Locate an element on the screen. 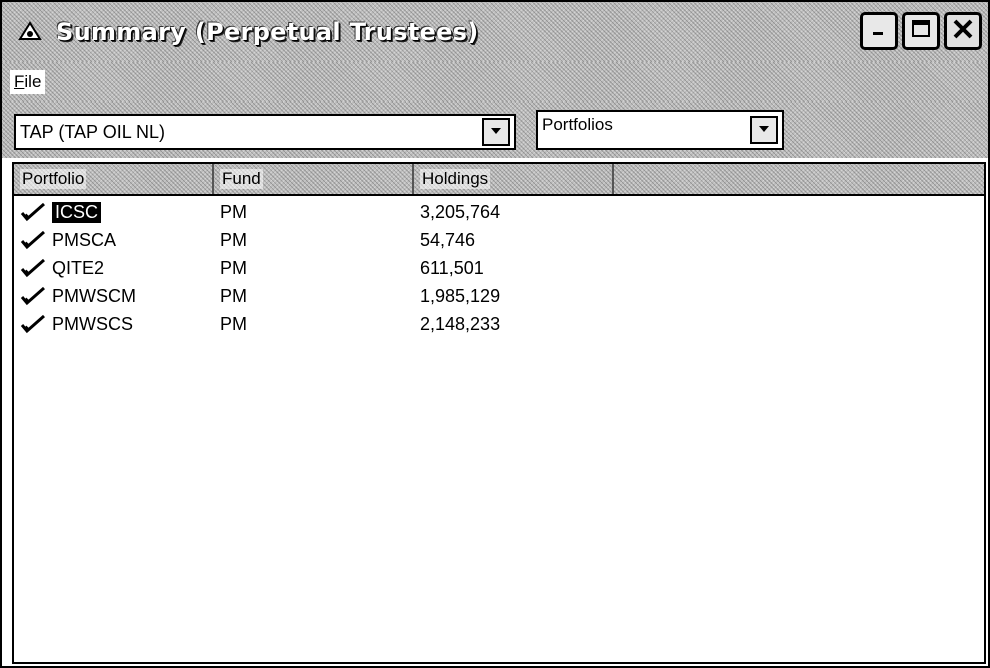  cell-holdings: 2,148,233 is located at coordinates (460, 323).